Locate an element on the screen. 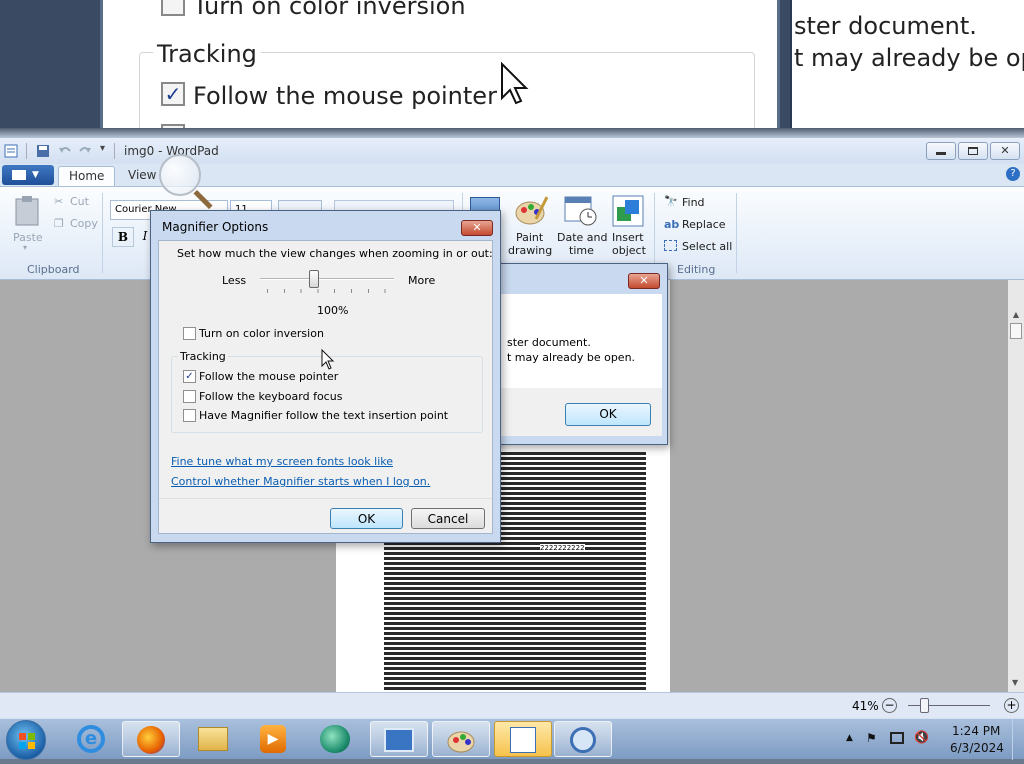 This screenshot has width=1024, height=764. date-time-icon is located at coordinates (581, 211).